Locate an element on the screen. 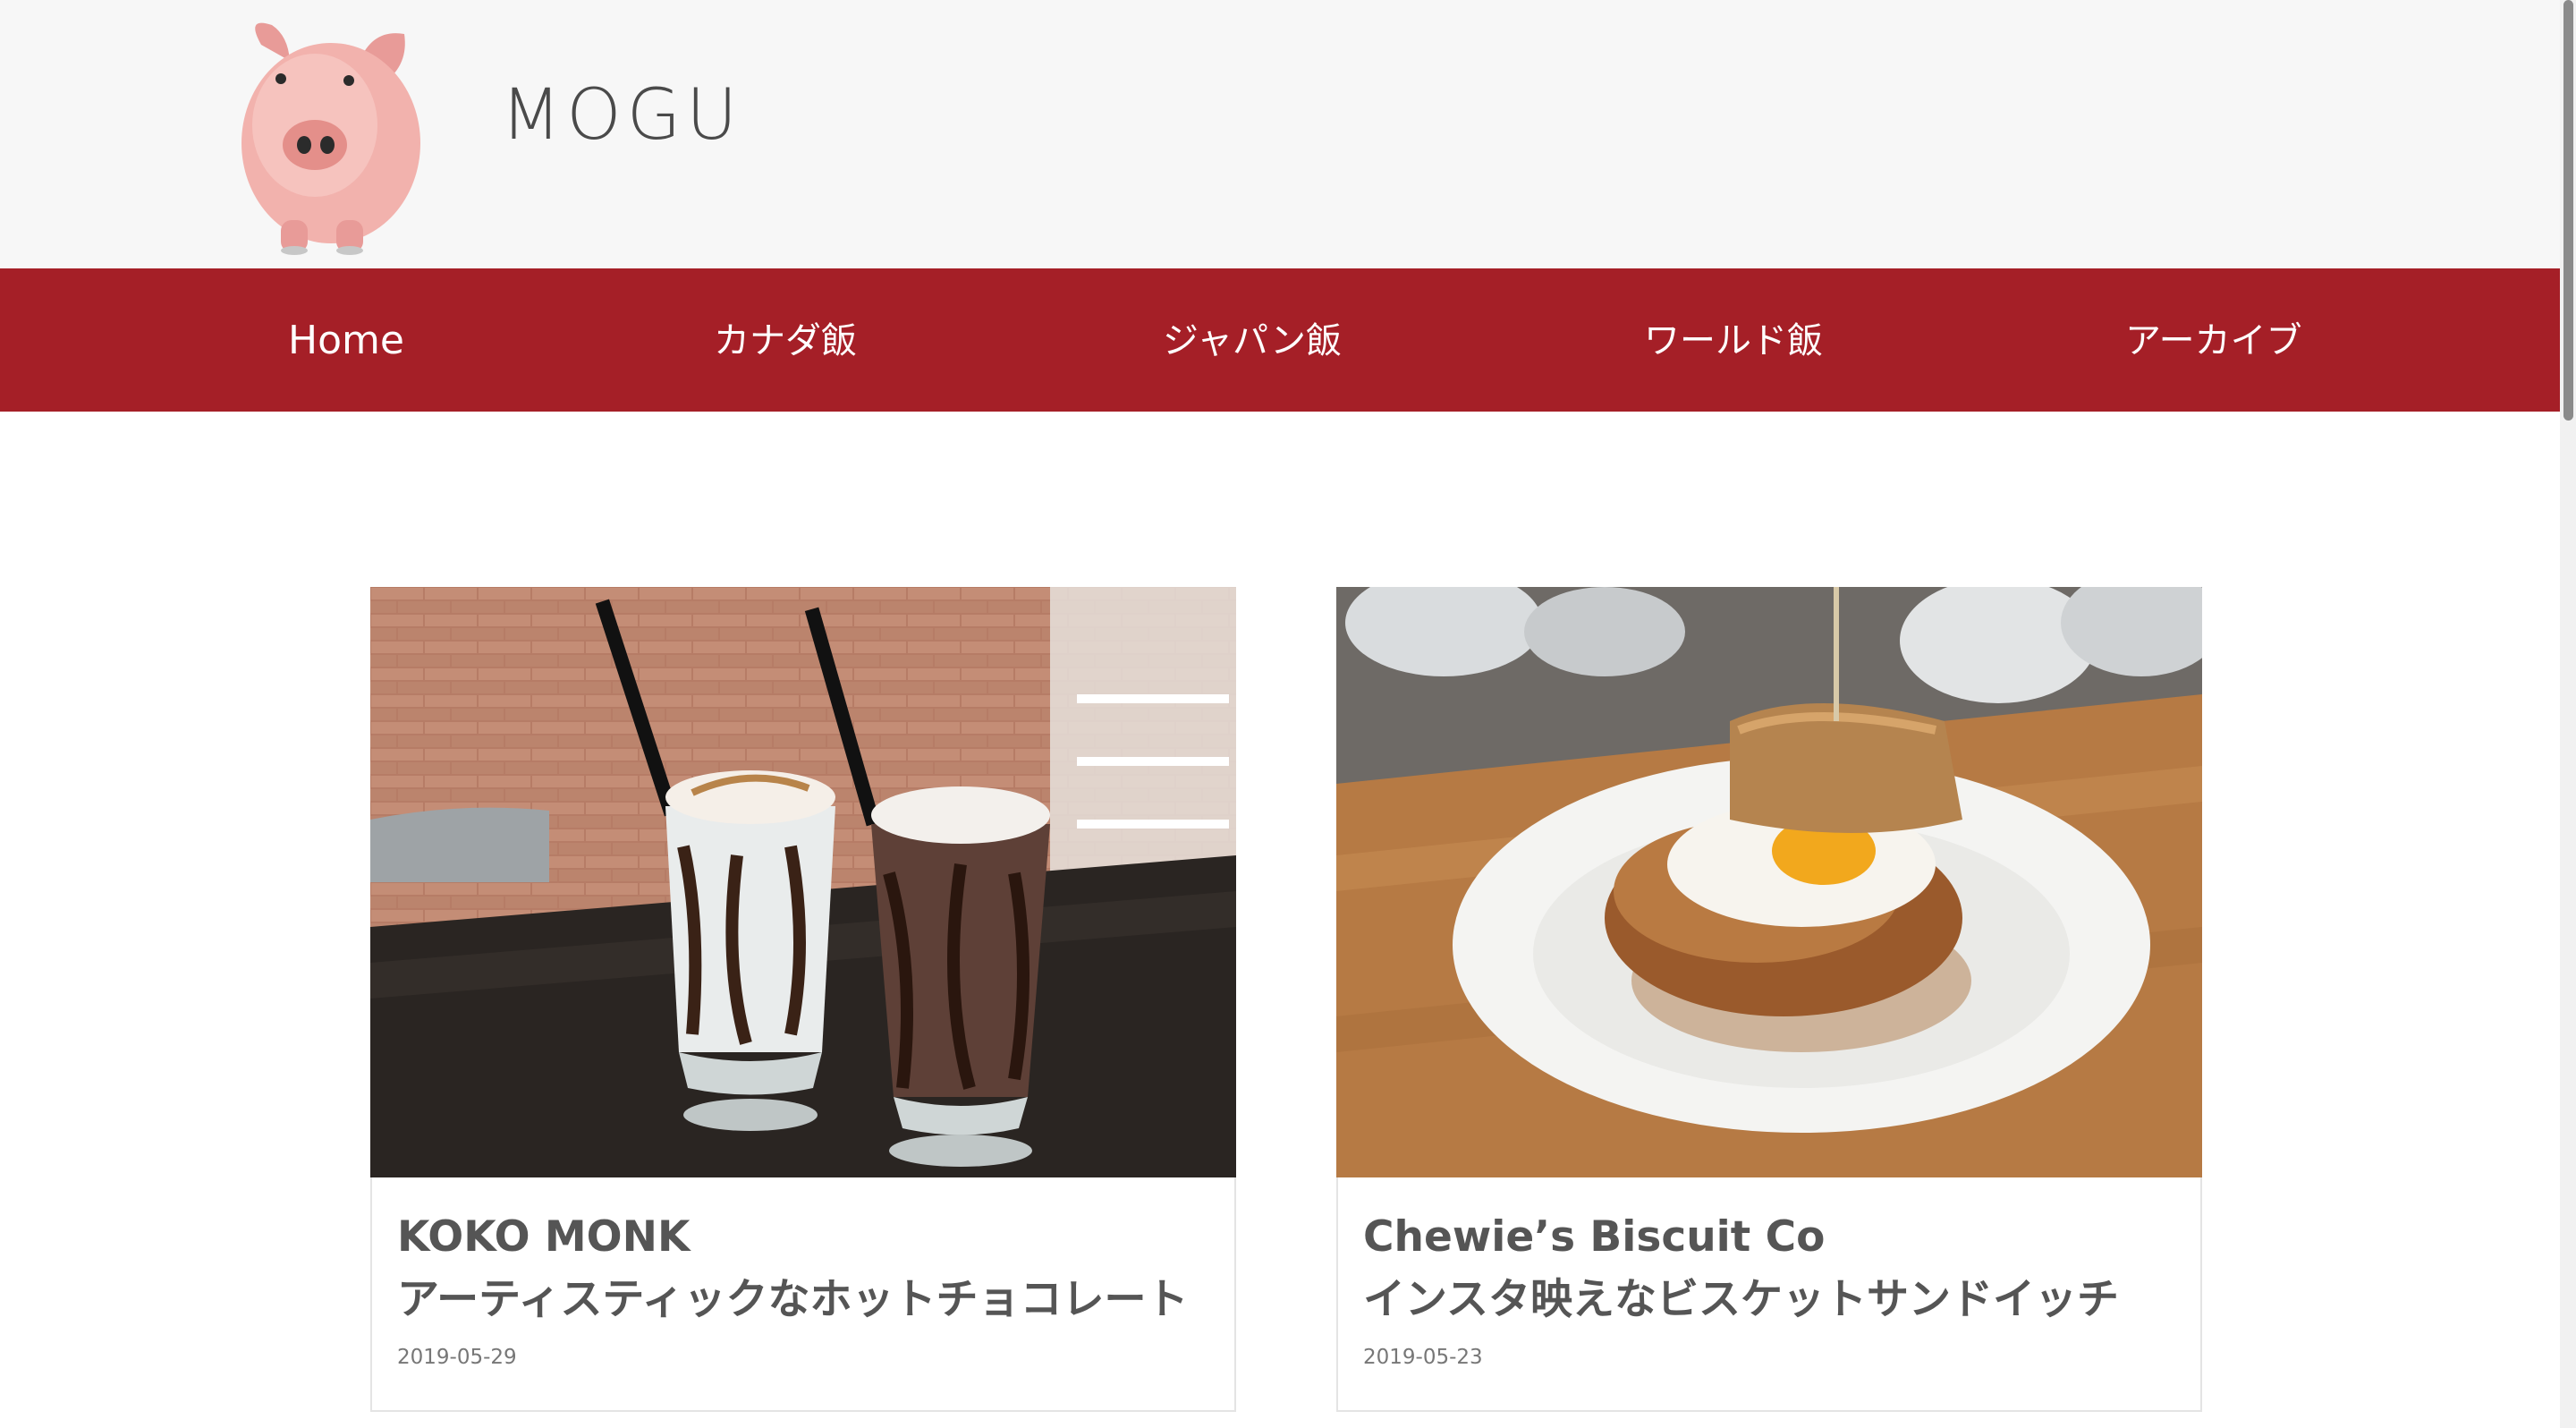 The height and width of the screenshot is (1428, 2576). post-title-line2: インスタ映えなビスケットサンドイッチ is located at coordinates (1741, 1299).